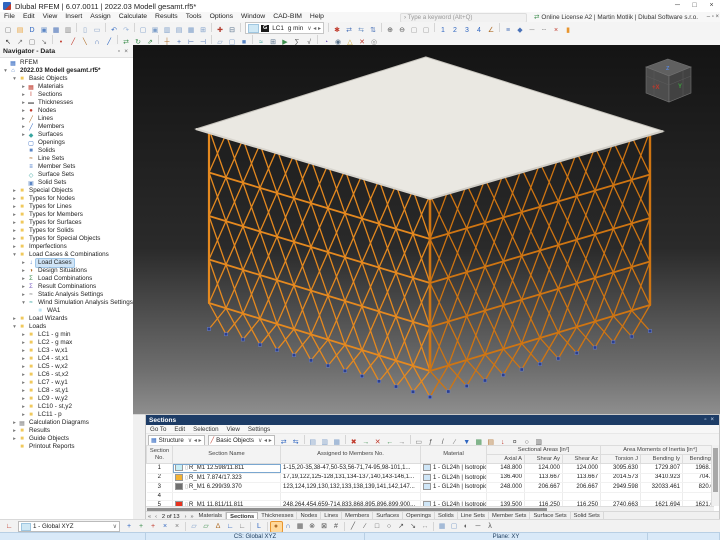  What do you see at coordinates (662, 487) in the screenshot?
I see `cell-bending_iy: 32033.461` at bounding box center [662, 487].